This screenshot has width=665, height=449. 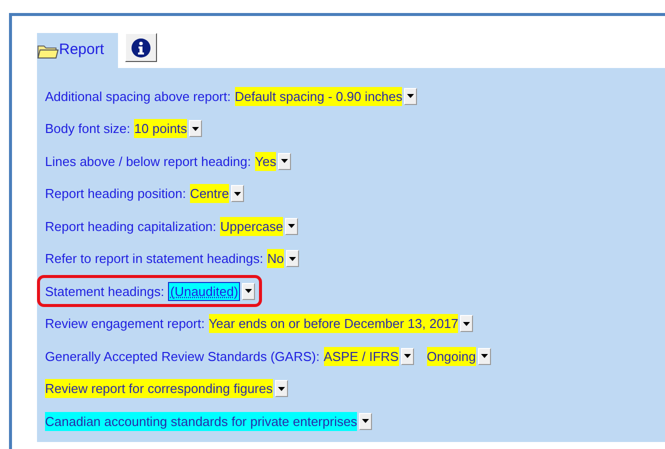 What do you see at coordinates (48, 50) in the screenshot?
I see `folder-icon` at bounding box center [48, 50].